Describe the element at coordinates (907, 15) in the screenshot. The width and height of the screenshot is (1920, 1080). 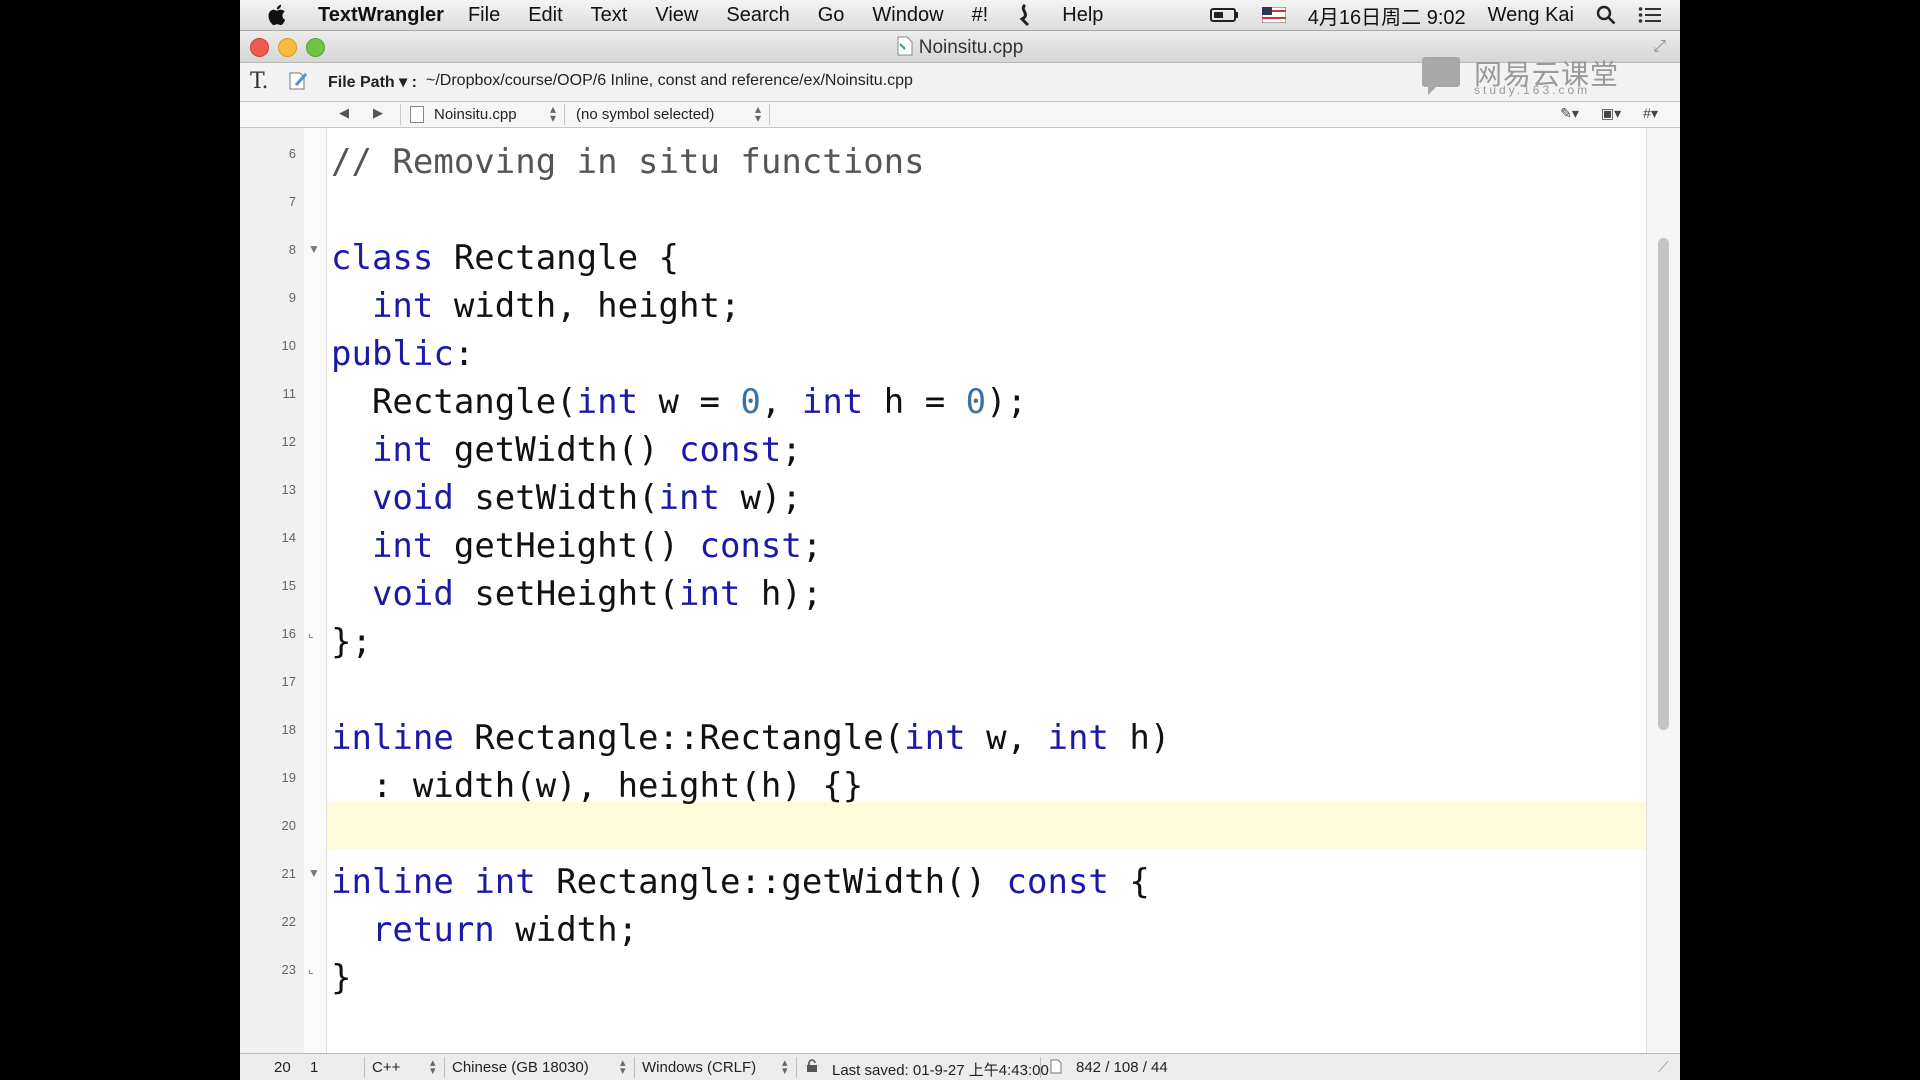
I see `menu-window: Window` at that location.